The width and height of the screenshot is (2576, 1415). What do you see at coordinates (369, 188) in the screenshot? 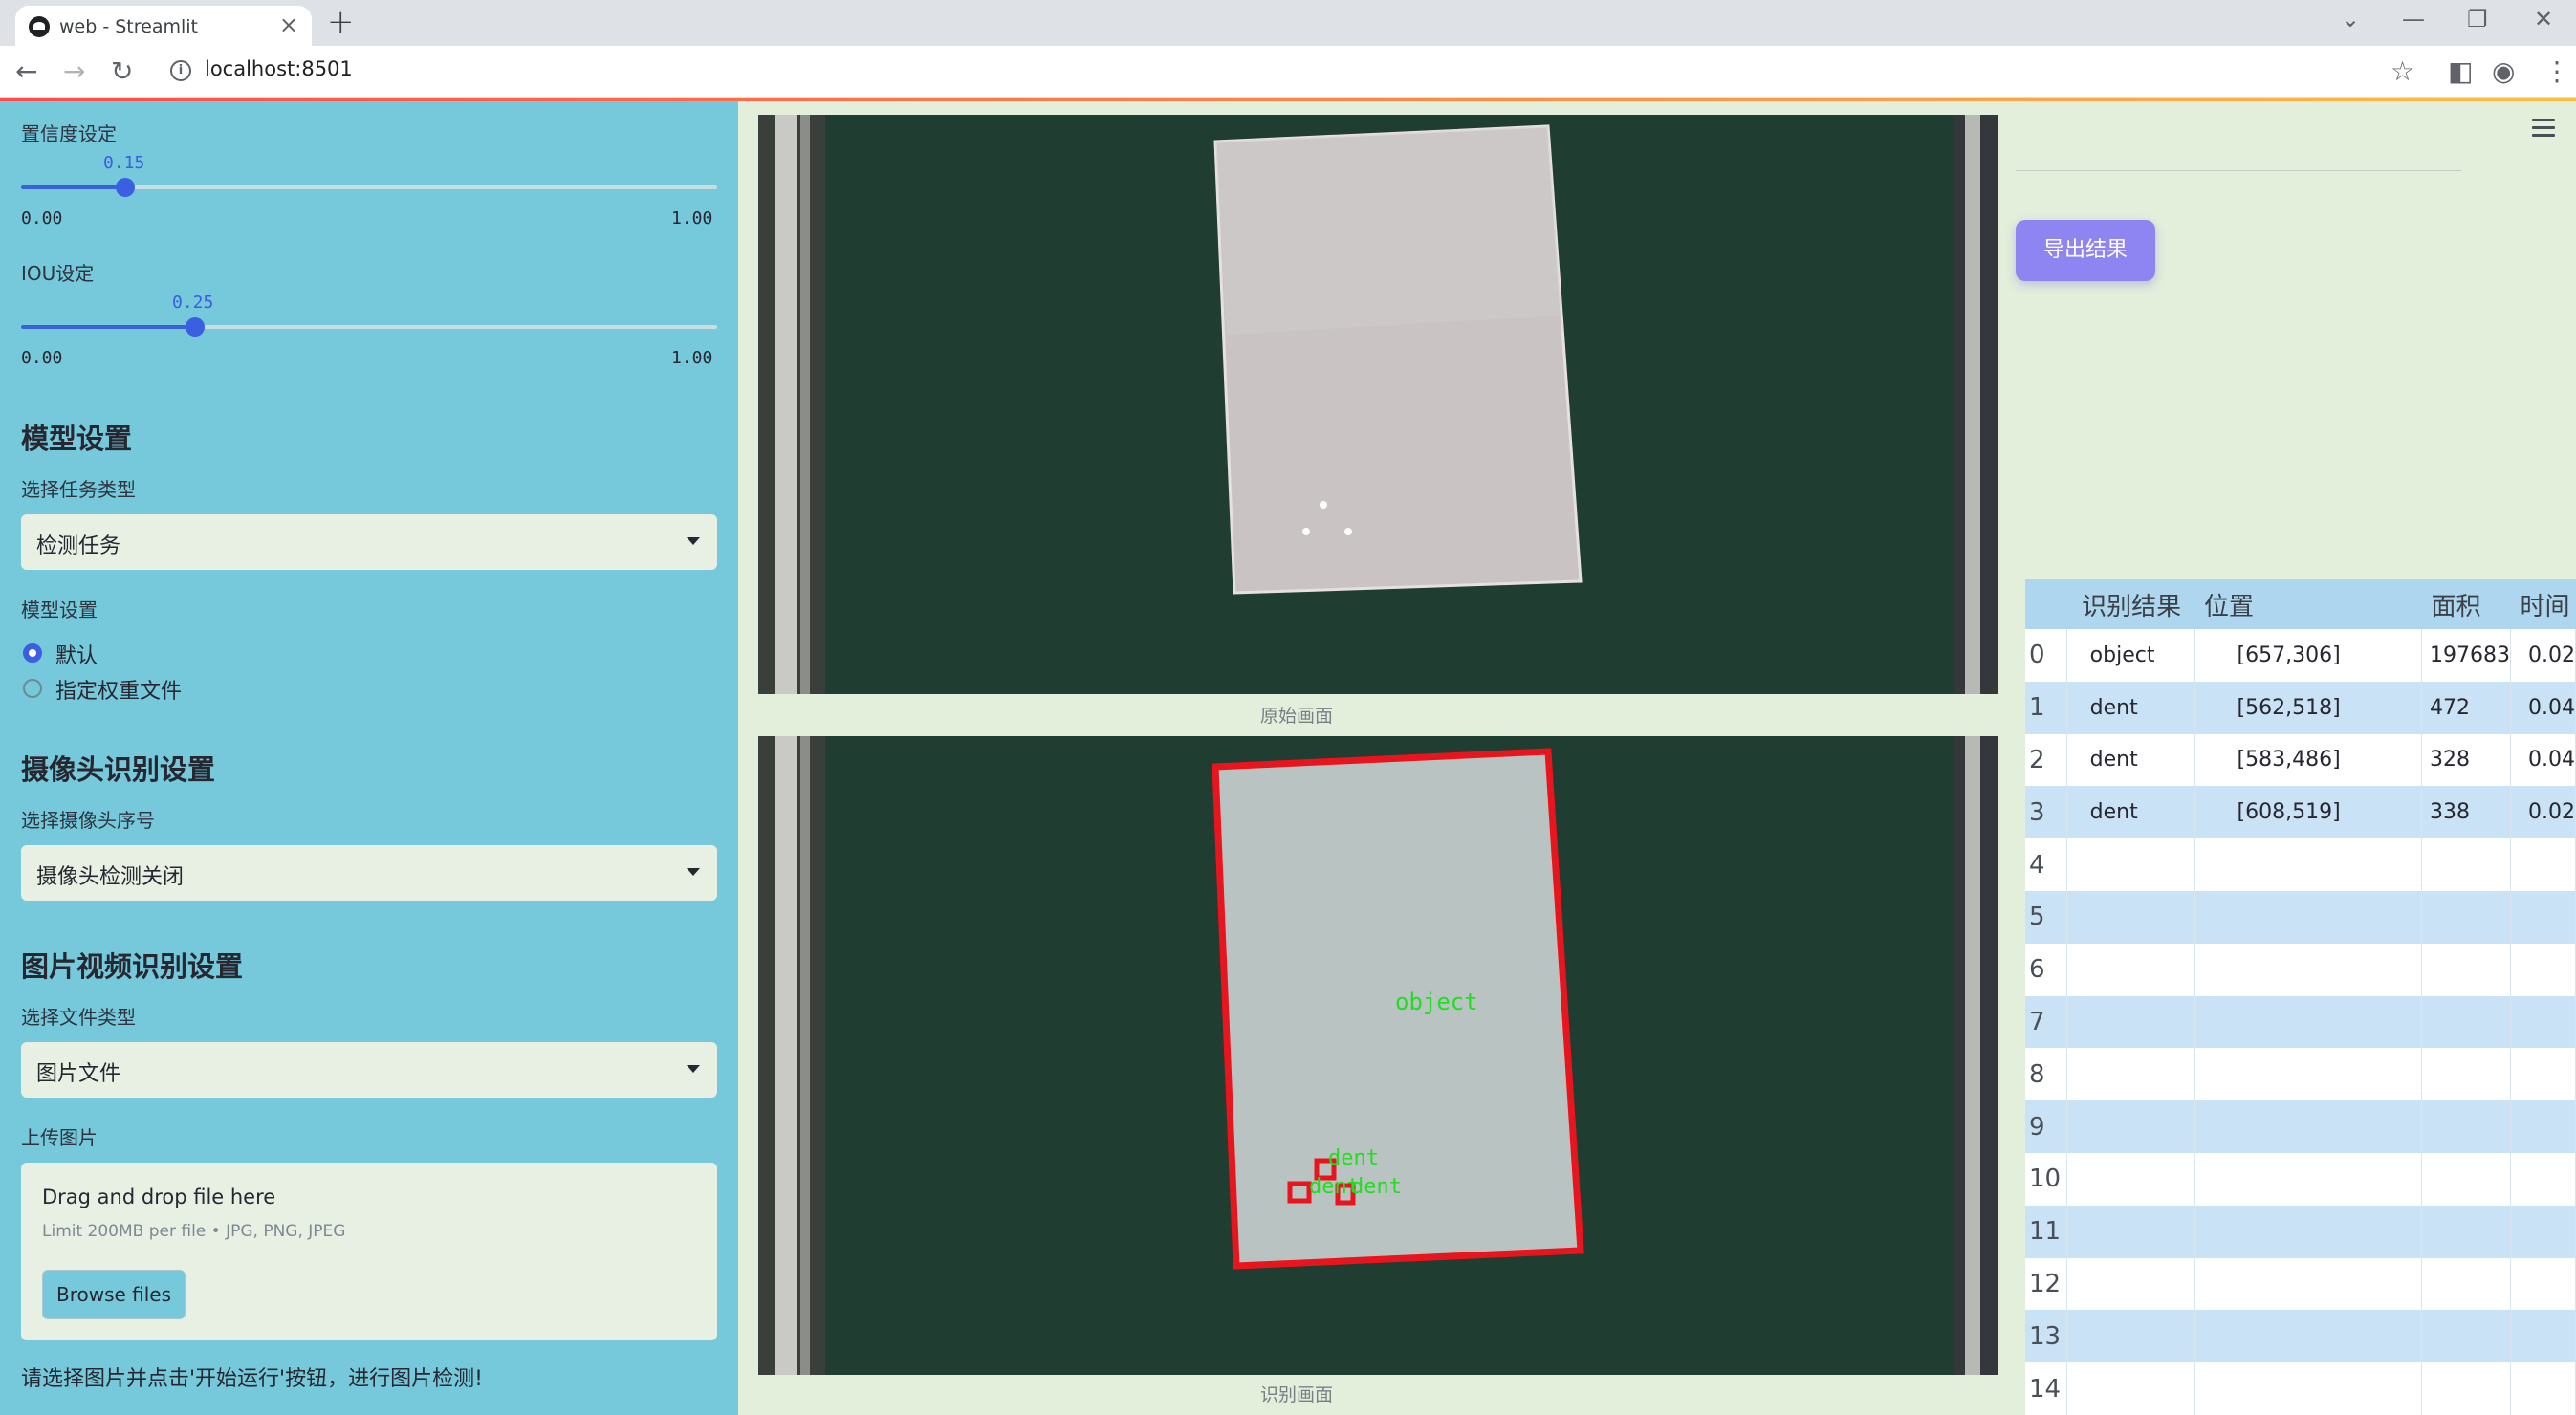
I see `confidence-slider` at bounding box center [369, 188].